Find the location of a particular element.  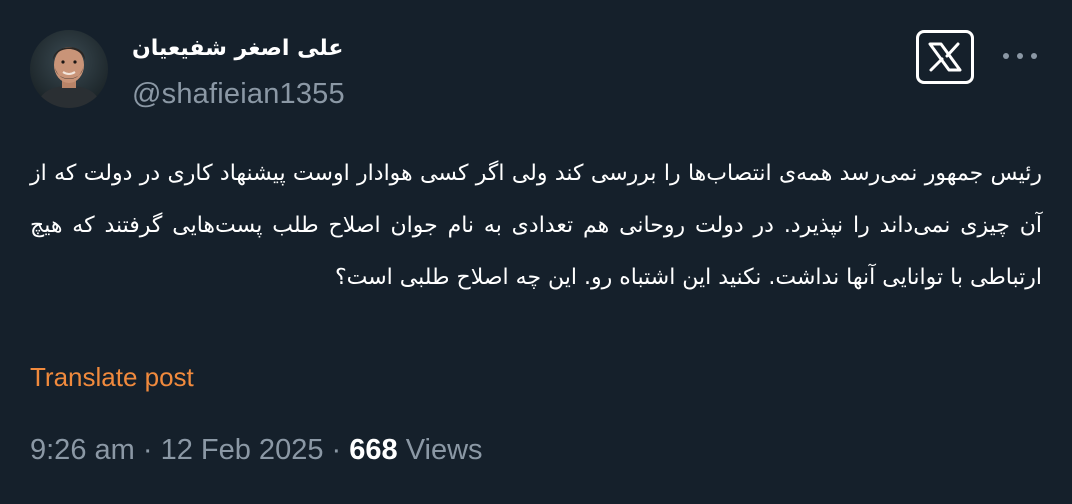

avatar-photo-icon is located at coordinates (69, 69).